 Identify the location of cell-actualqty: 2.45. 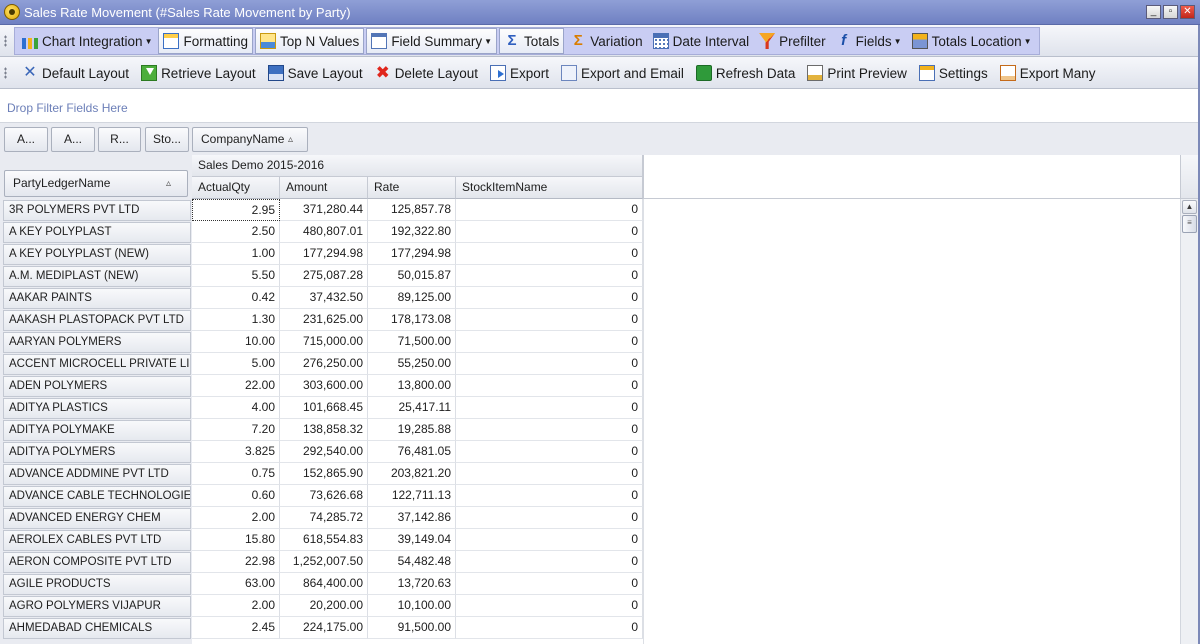
(236, 628).